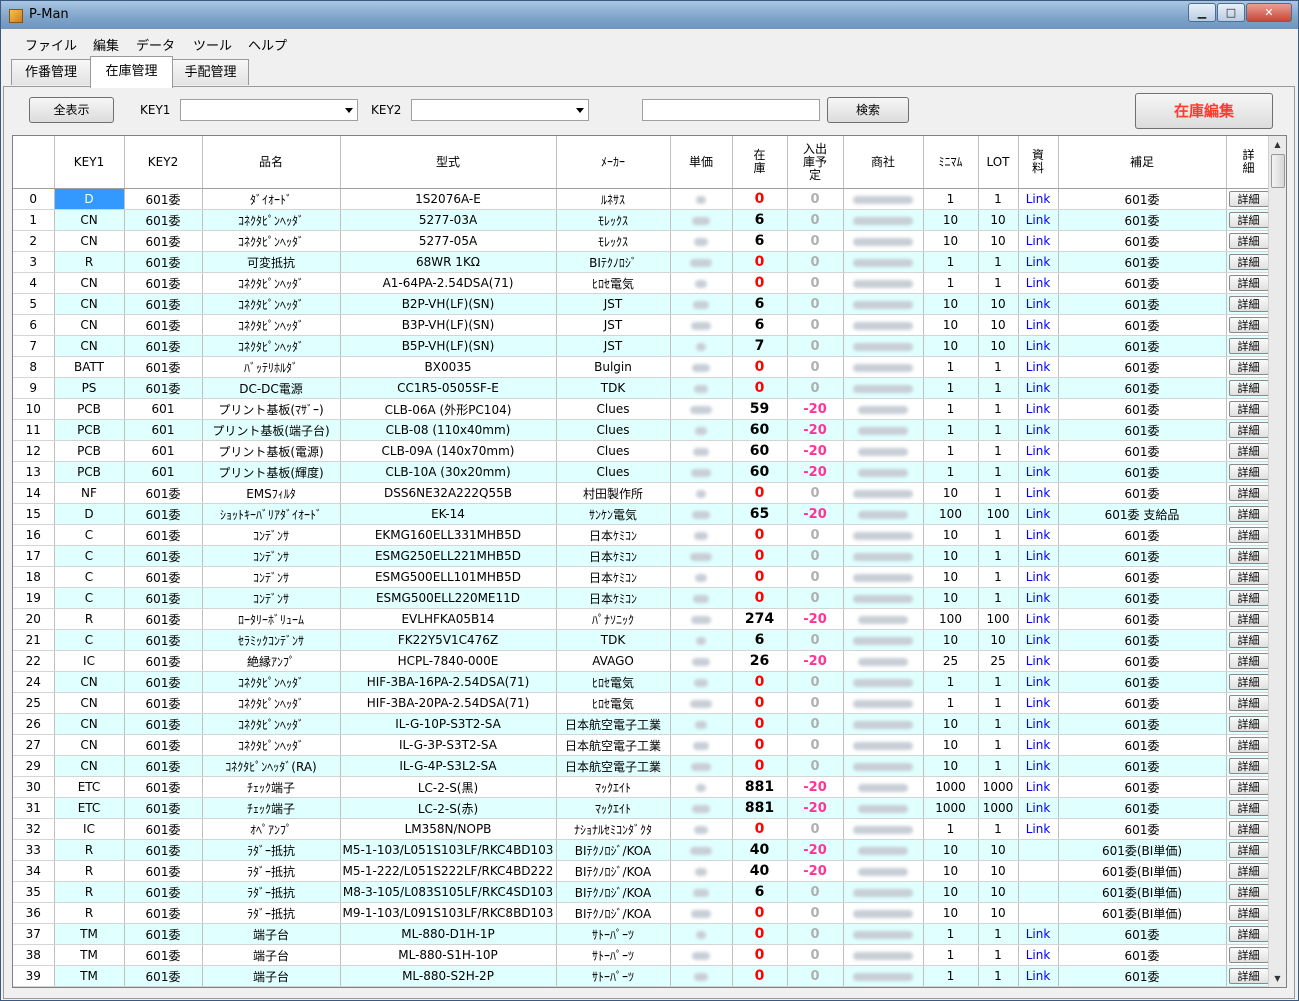 This screenshot has height=1001, width=1299. I want to click on cell-maker: JST, so click(613, 304).